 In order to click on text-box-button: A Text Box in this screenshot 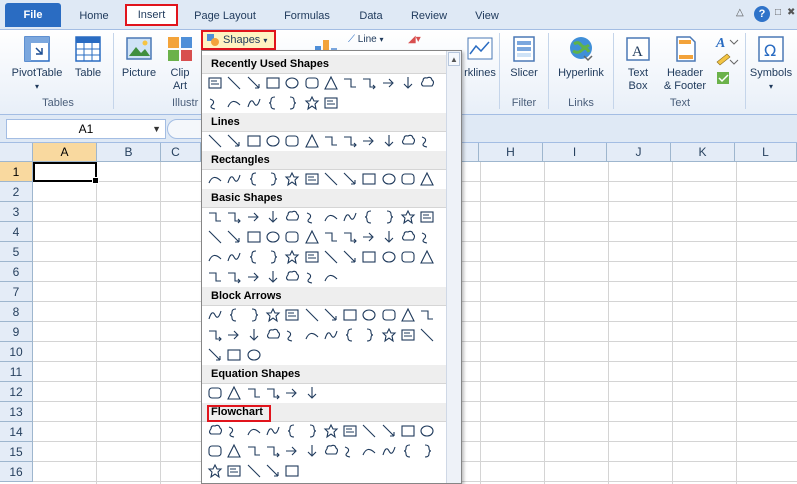, I will do `click(638, 63)`.